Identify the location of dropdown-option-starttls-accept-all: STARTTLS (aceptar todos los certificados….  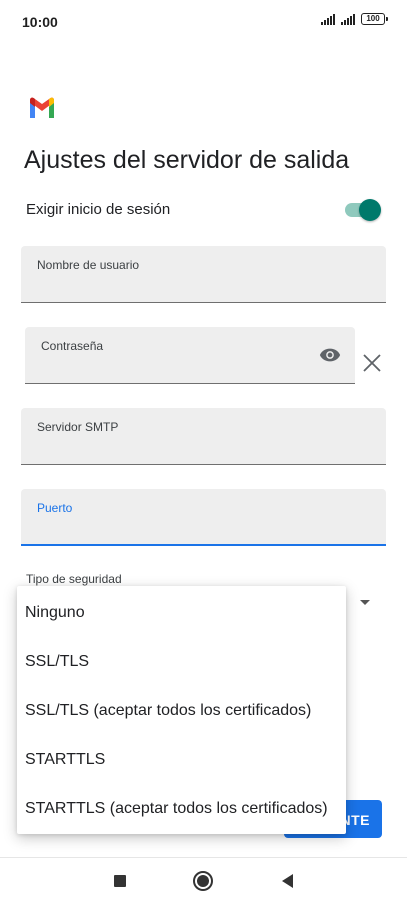
(181, 809).